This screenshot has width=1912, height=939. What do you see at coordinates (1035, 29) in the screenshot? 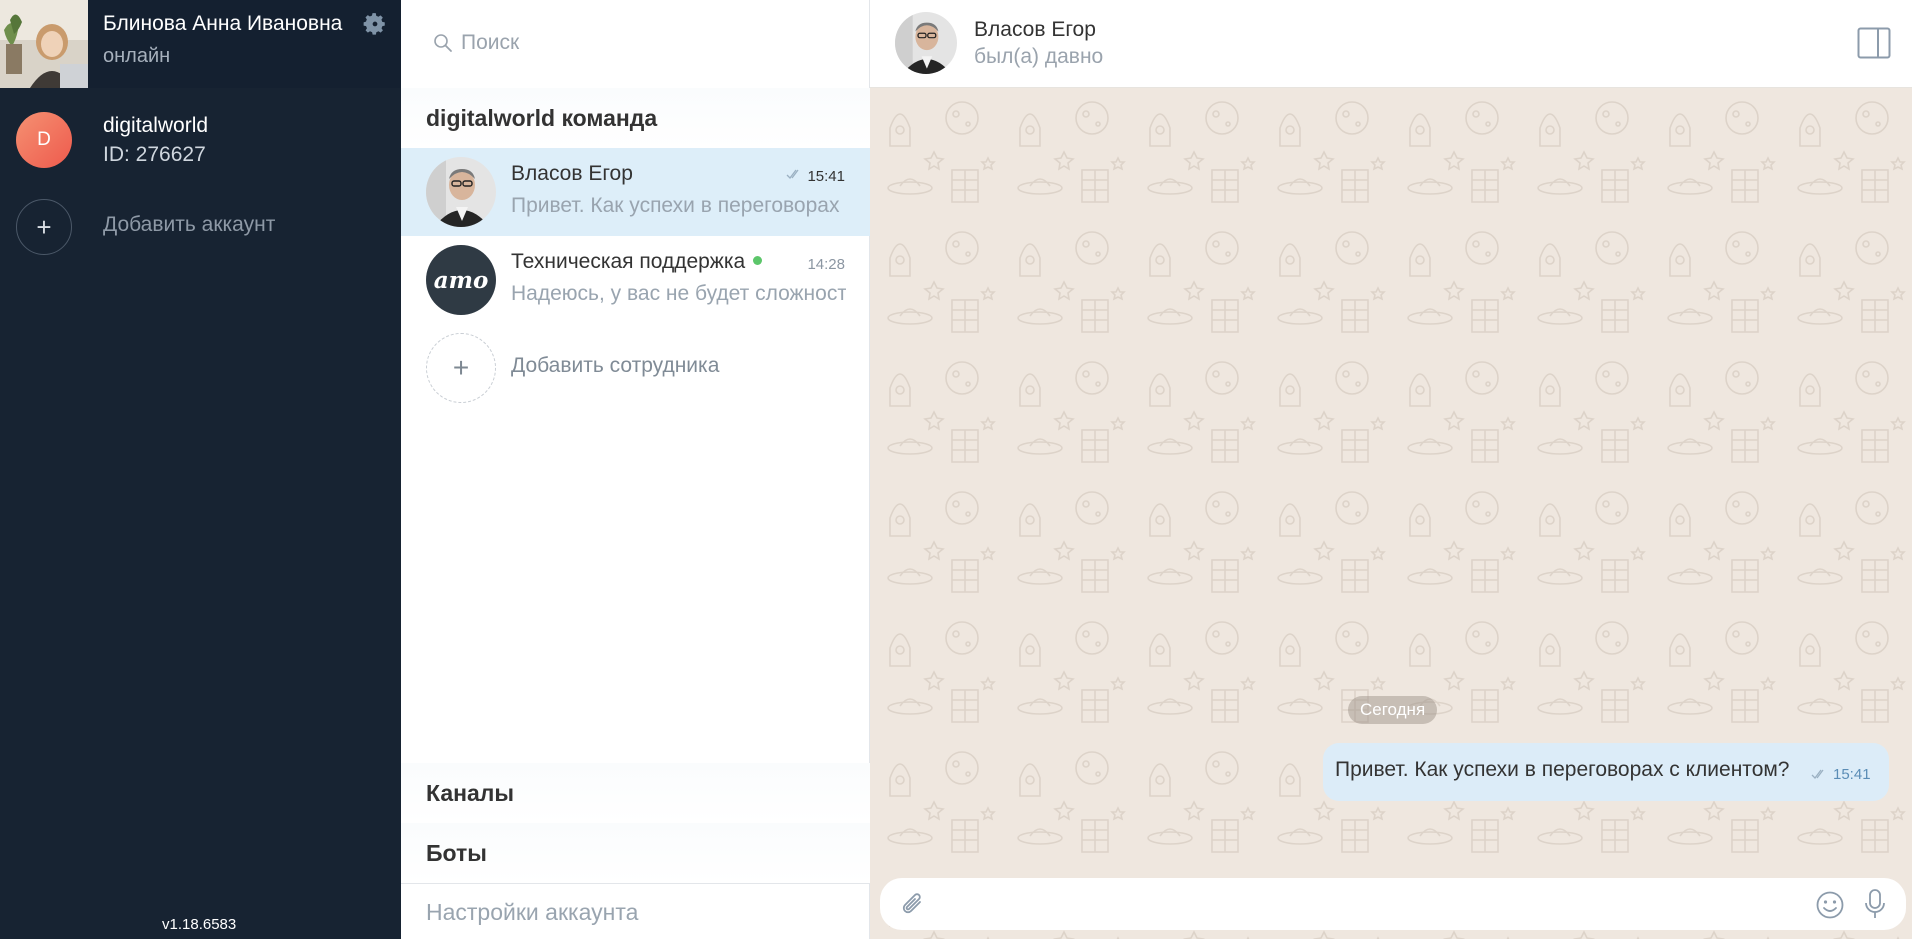
I see `conversation-name: Власов Егор` at bounding box center [1035, 29].